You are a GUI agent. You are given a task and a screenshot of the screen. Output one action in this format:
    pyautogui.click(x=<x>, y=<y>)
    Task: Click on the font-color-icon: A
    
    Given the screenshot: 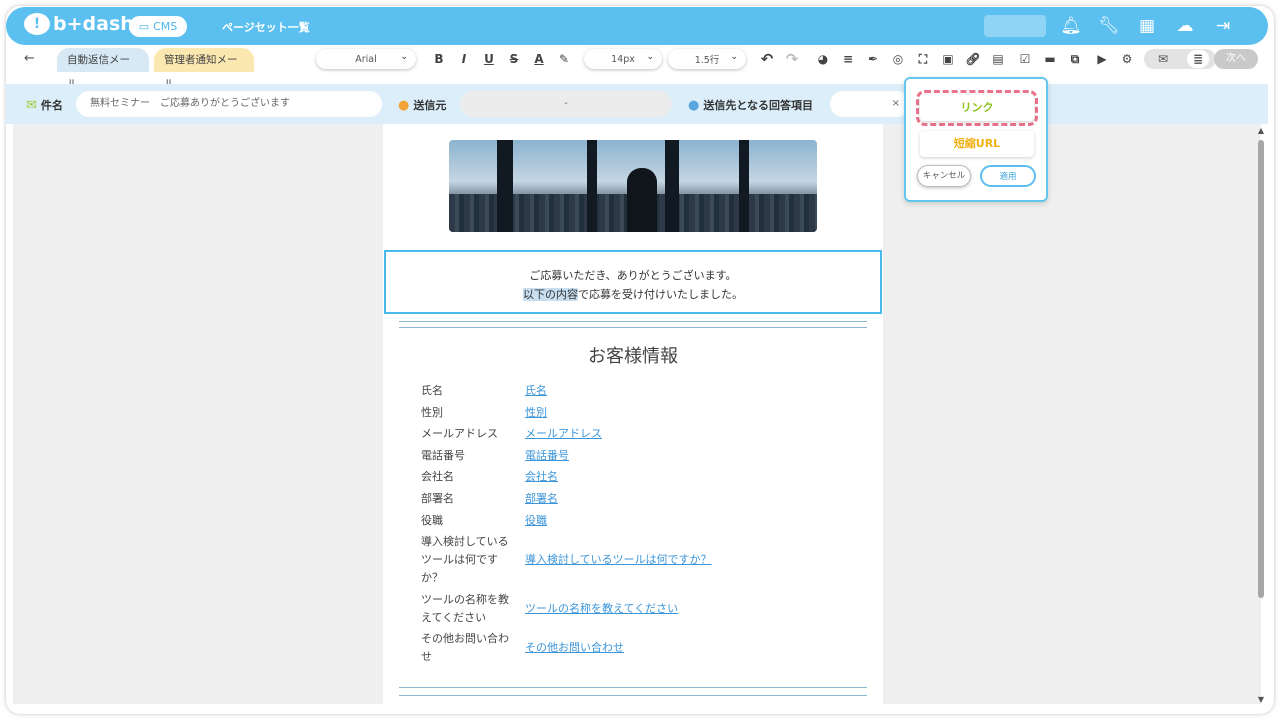 What is the action you would take?
    pyautogui.click(x=539, y=59)
    